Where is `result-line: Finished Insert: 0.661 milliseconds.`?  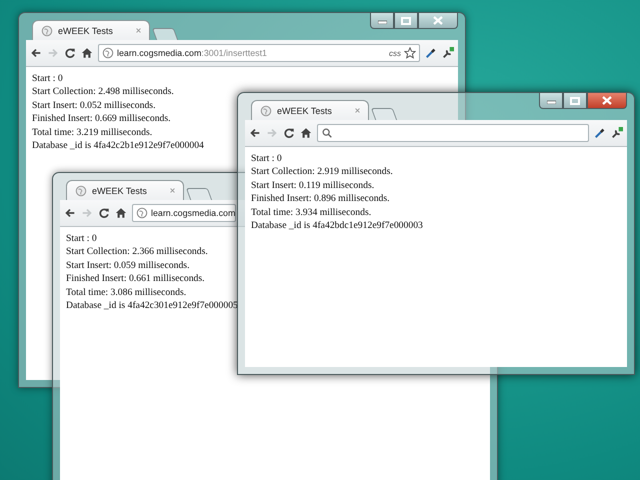 result-line: Finished Insert: 0.661 milliseconds. is located at coordinates (135, 279).